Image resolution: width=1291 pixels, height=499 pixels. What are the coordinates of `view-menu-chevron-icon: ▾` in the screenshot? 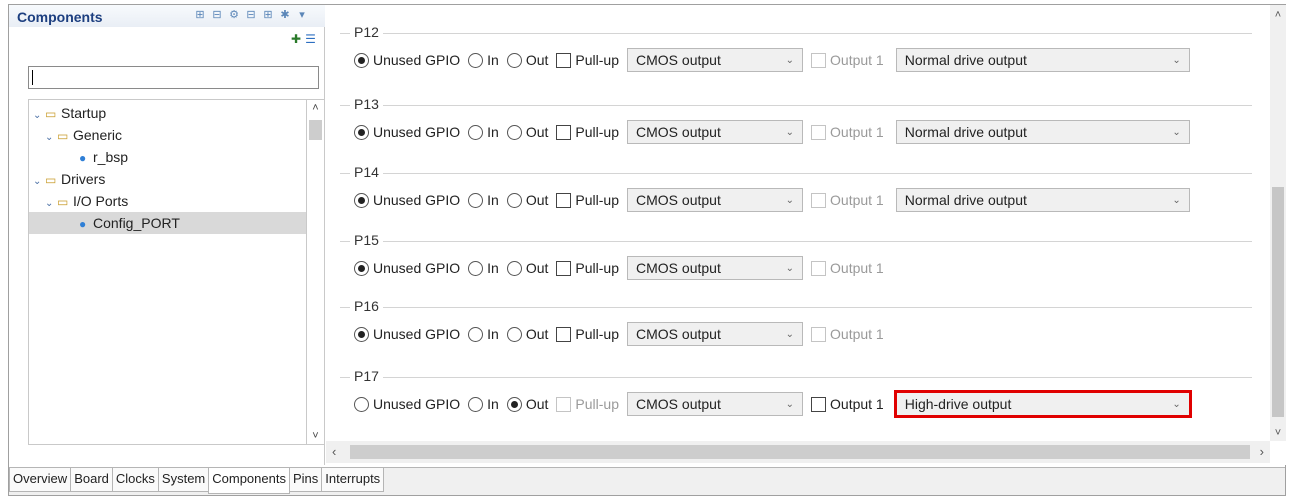 It's located at (302, 15).